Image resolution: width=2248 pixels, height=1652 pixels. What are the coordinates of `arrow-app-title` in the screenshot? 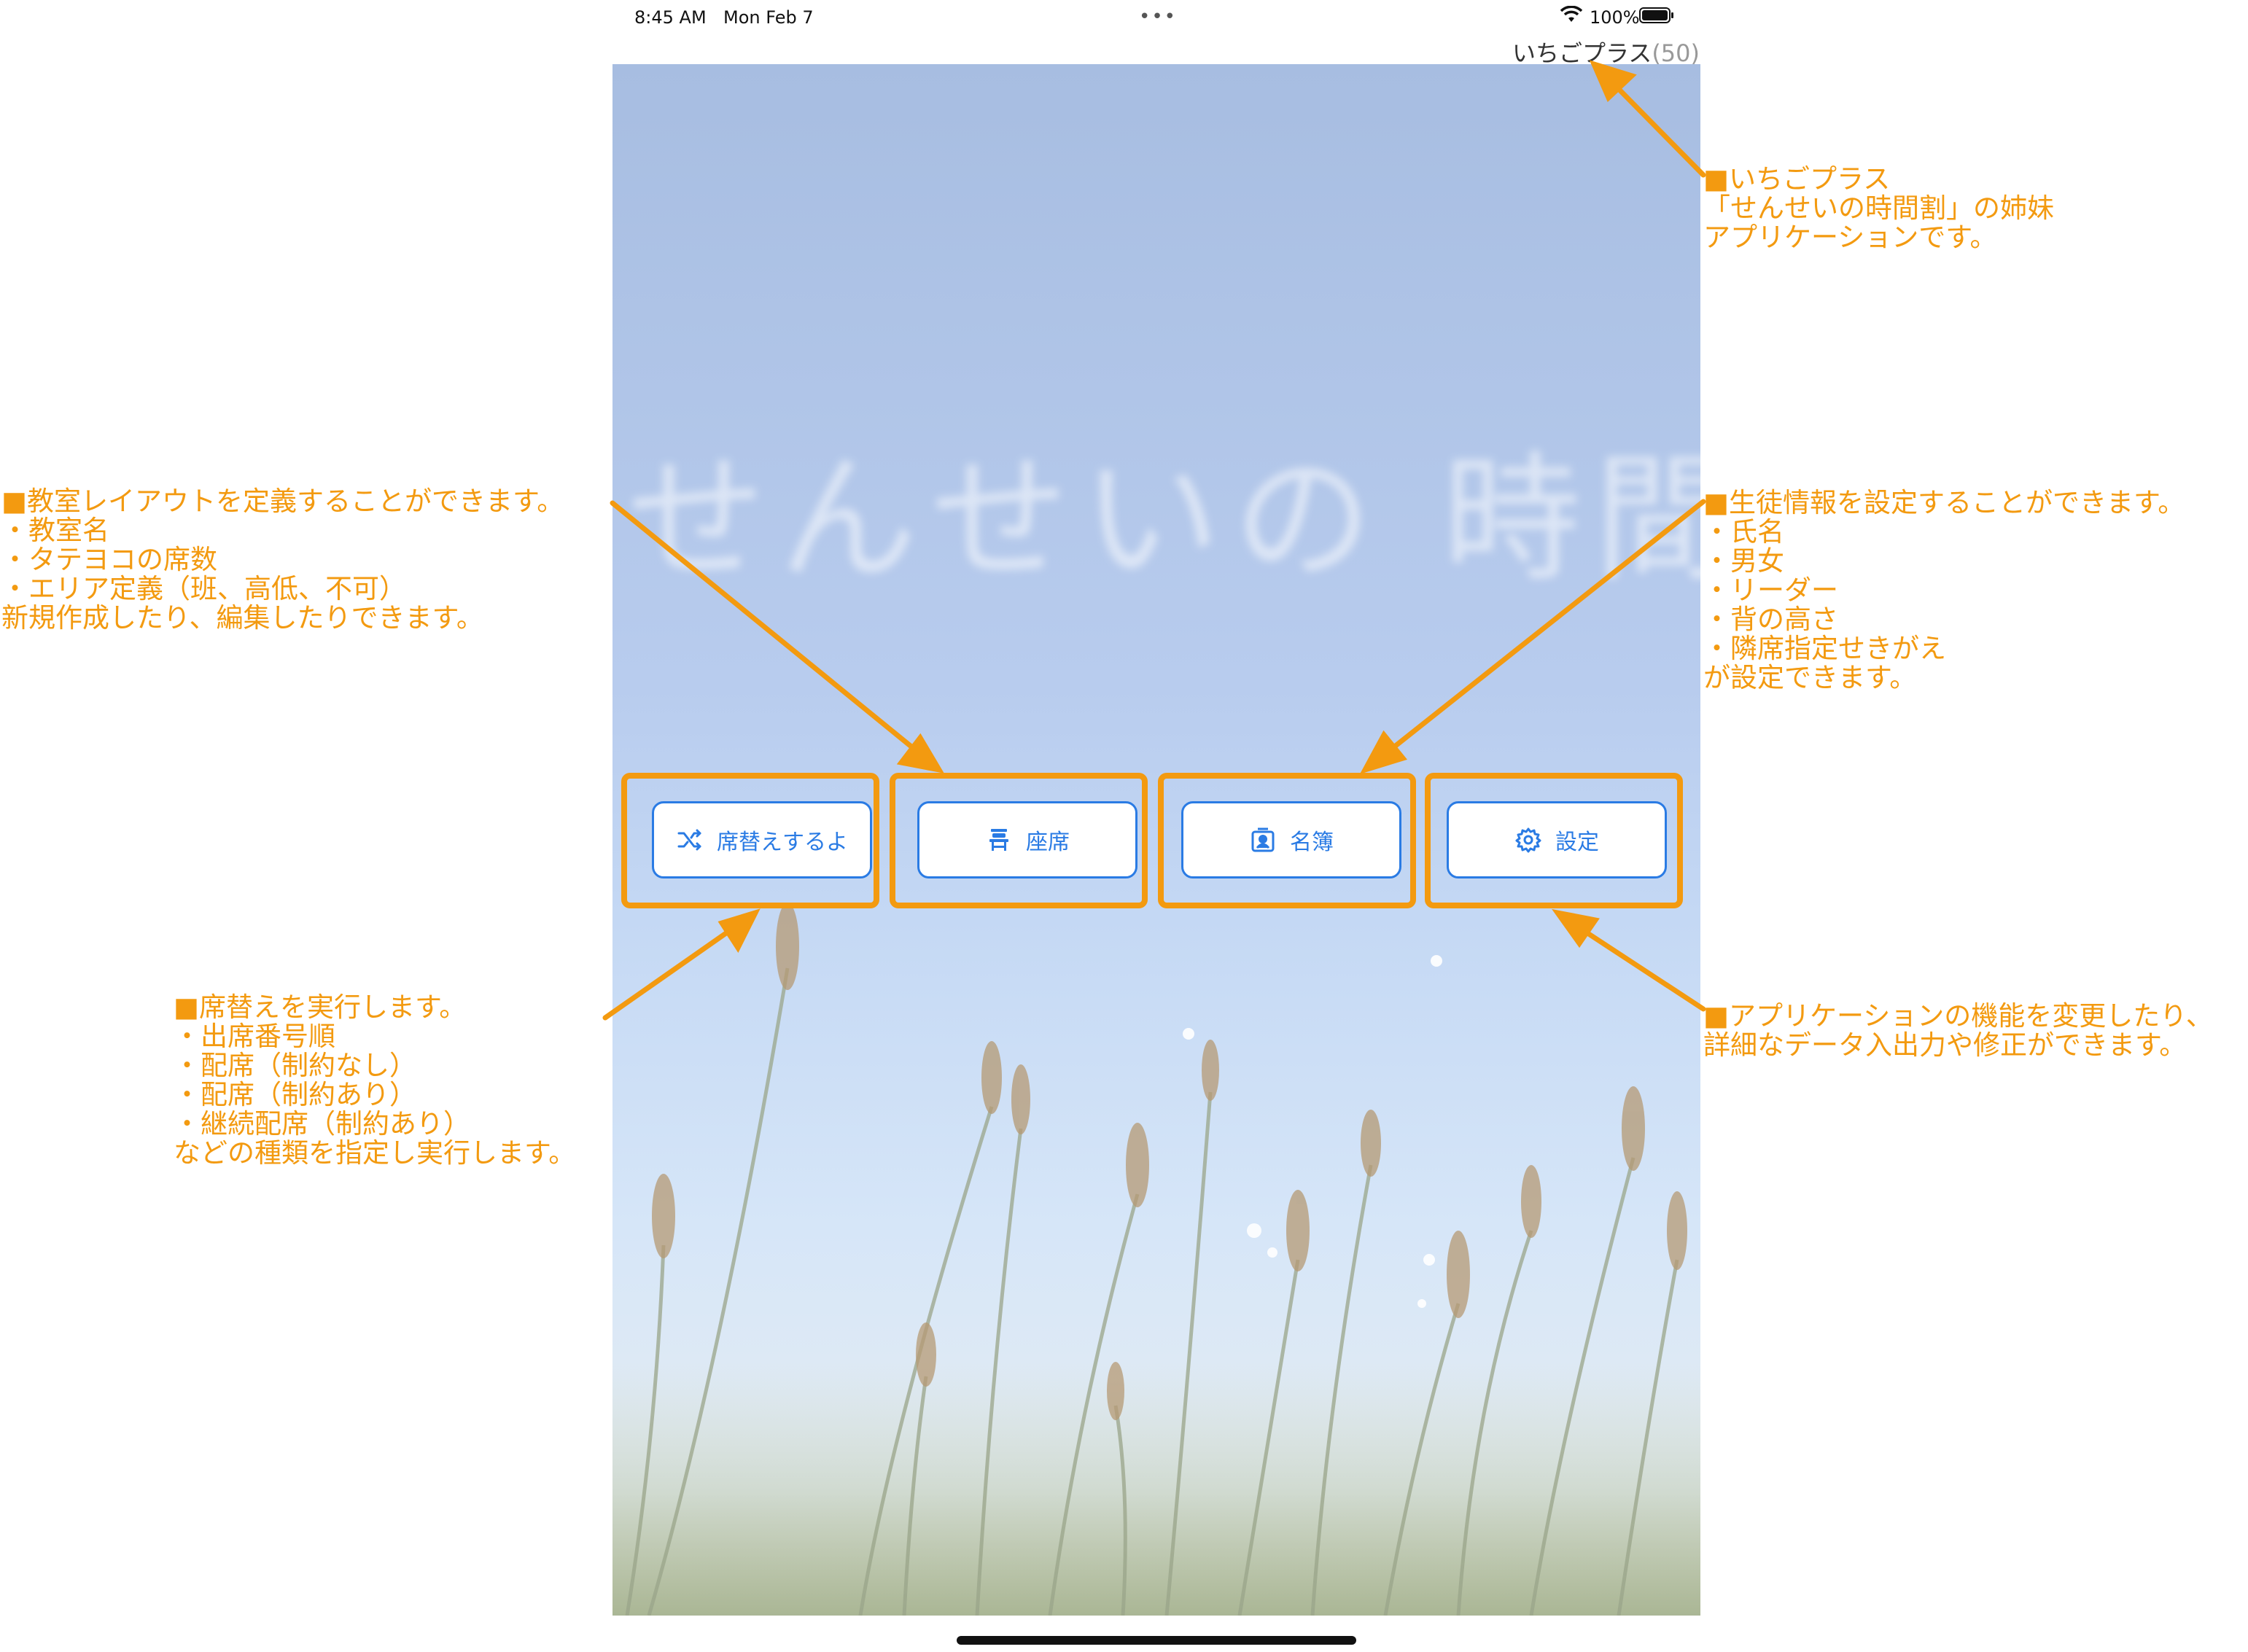 It's located at (1657, 128).